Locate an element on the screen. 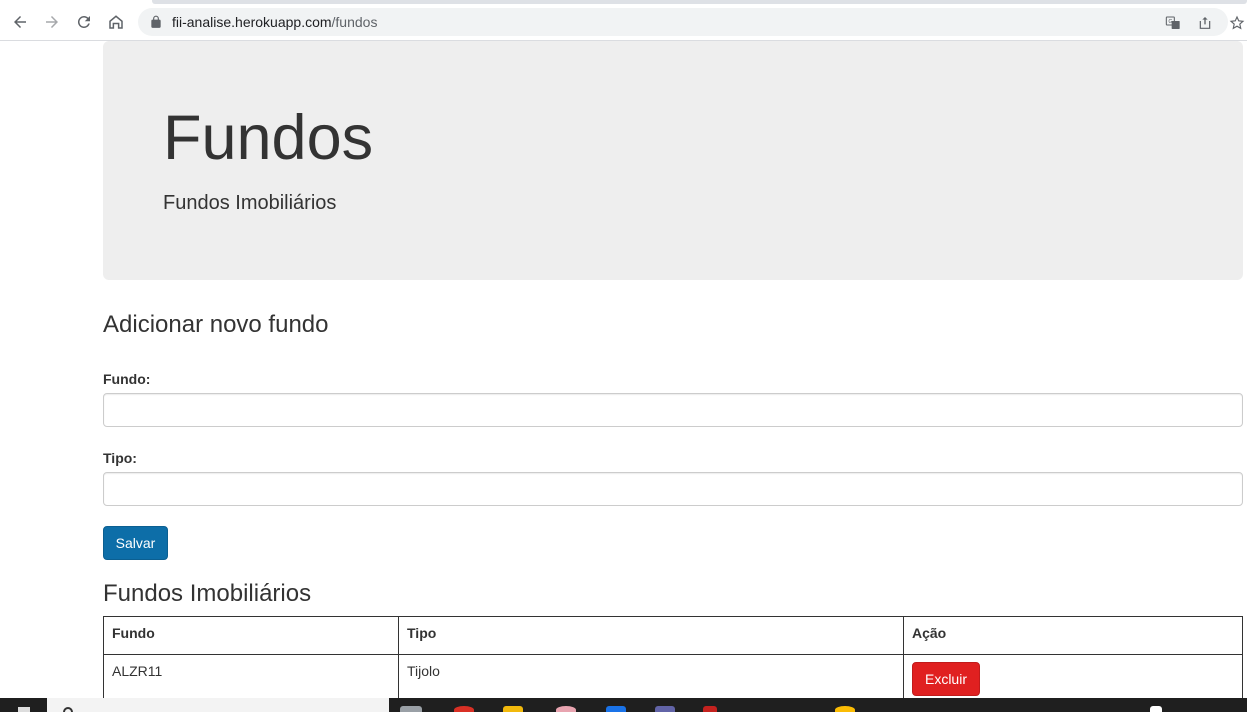 This screenshot has width=1247, height=712. taskbar-search is located at coordinates (218, 705).